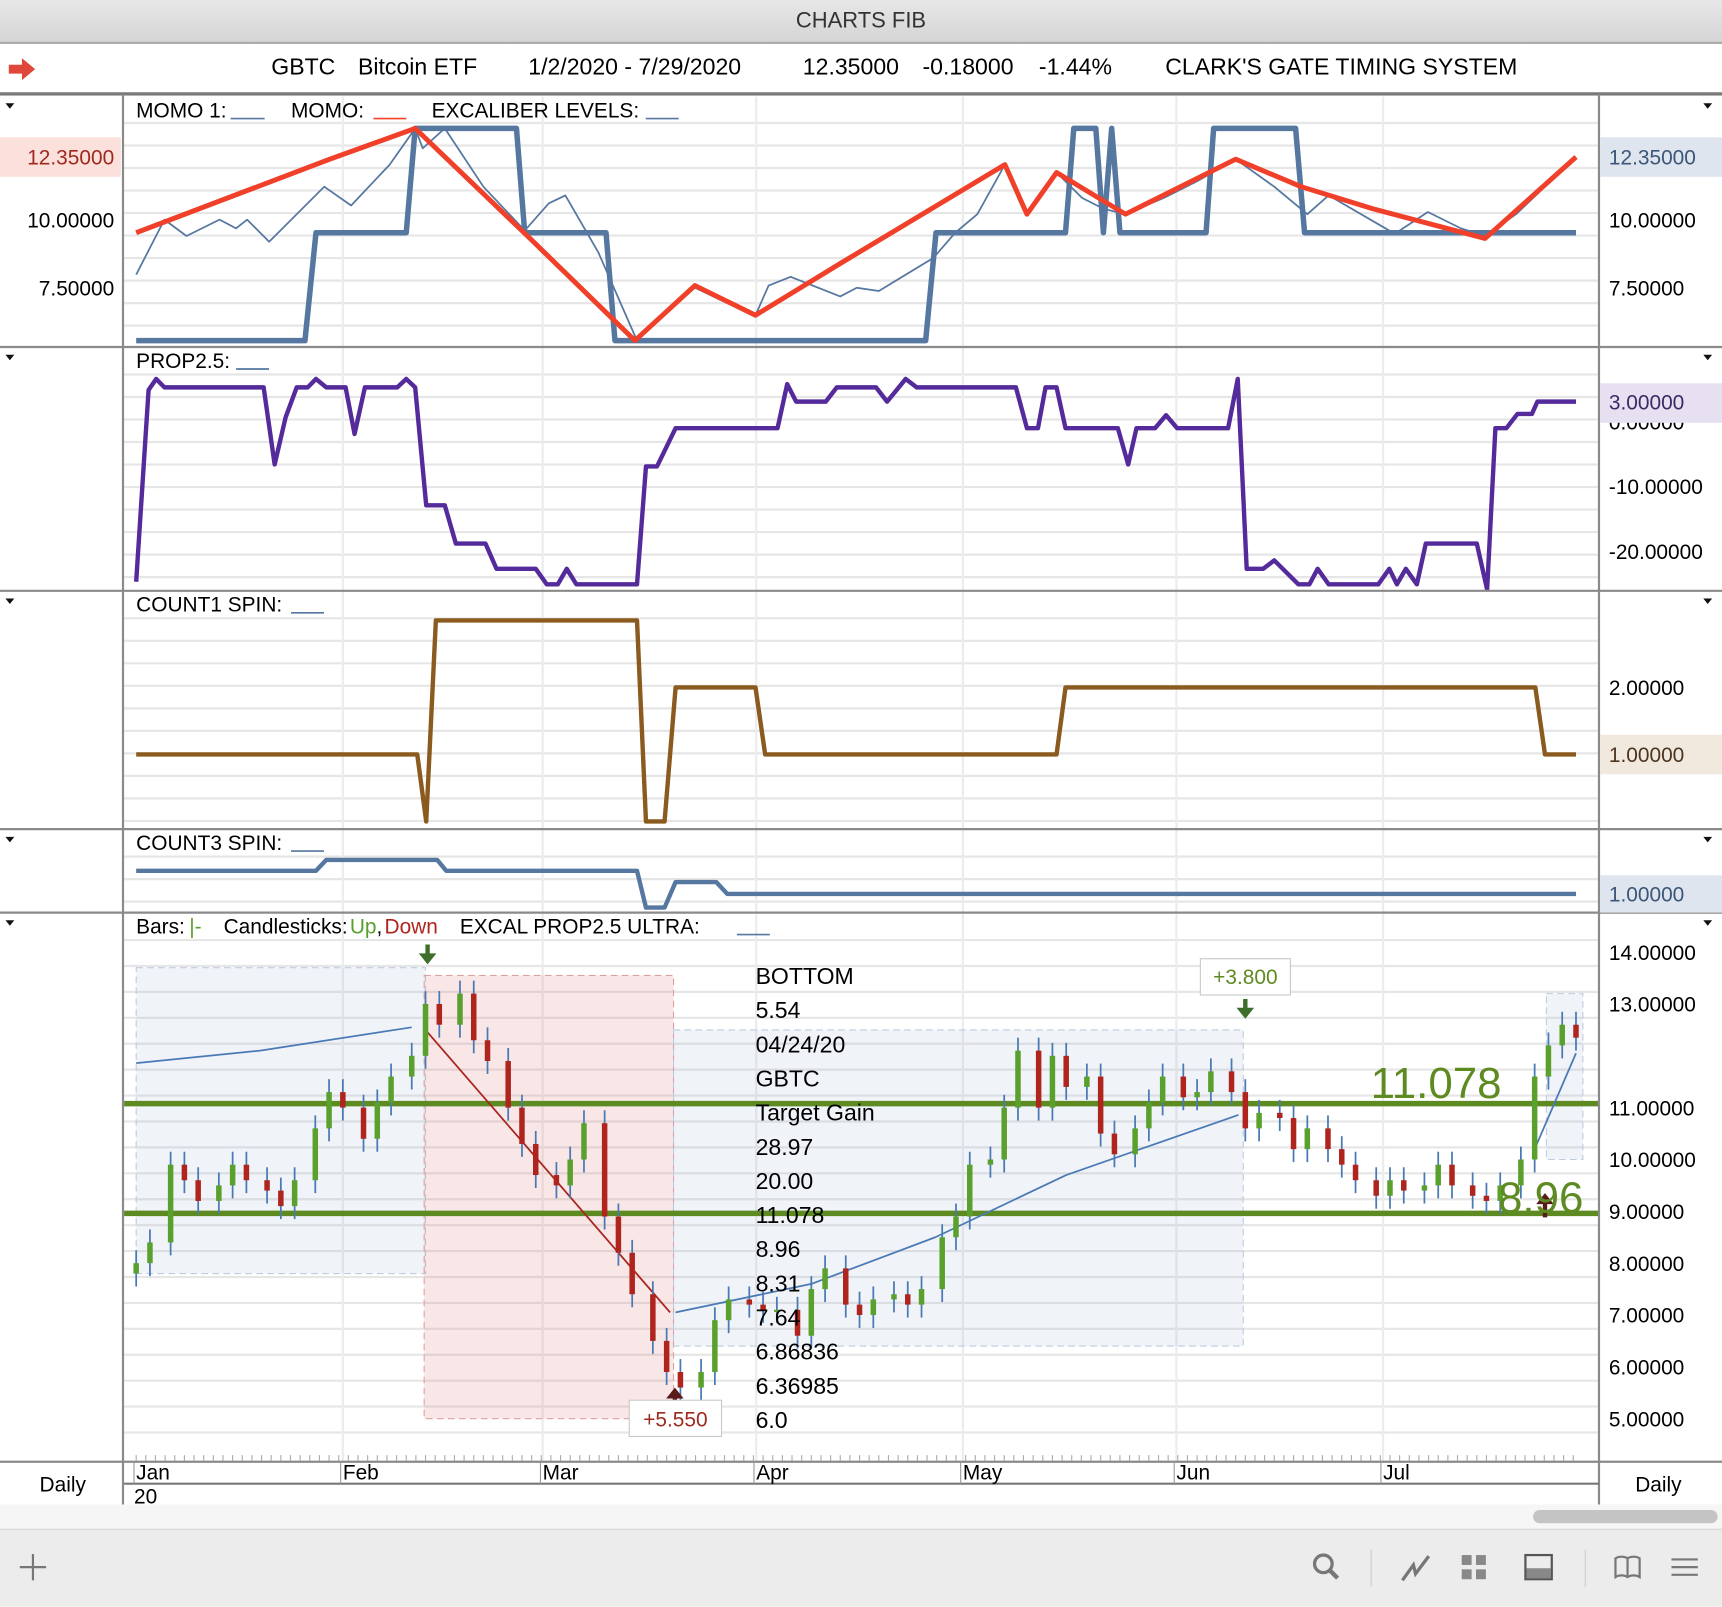  I want to click on legend-count1: COUNT1 SPIN:, so click(209, 605).